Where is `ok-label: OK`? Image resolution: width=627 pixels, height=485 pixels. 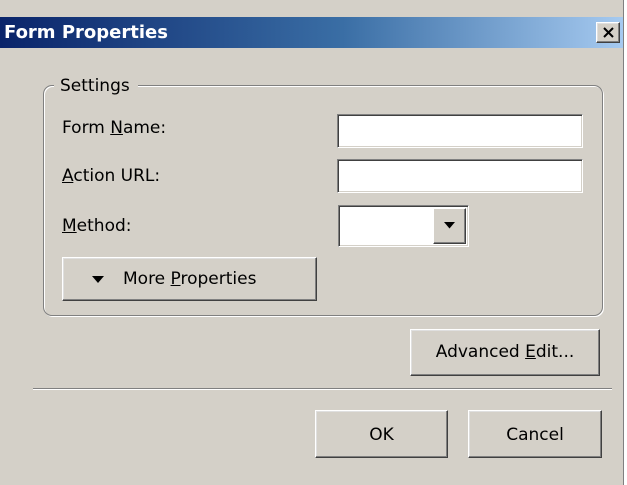
ok-label: OK is located at coordinates (381, 435).